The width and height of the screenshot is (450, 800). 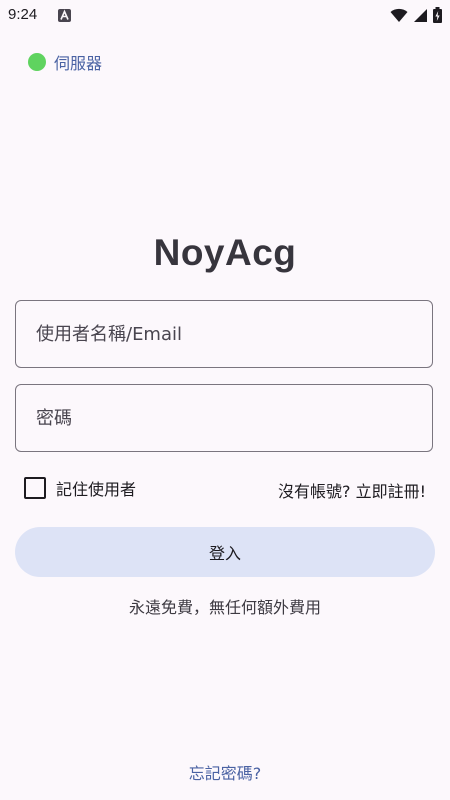 I want to click on forgot-password-link: 忘記密碼?, so click(x=225, y=772).